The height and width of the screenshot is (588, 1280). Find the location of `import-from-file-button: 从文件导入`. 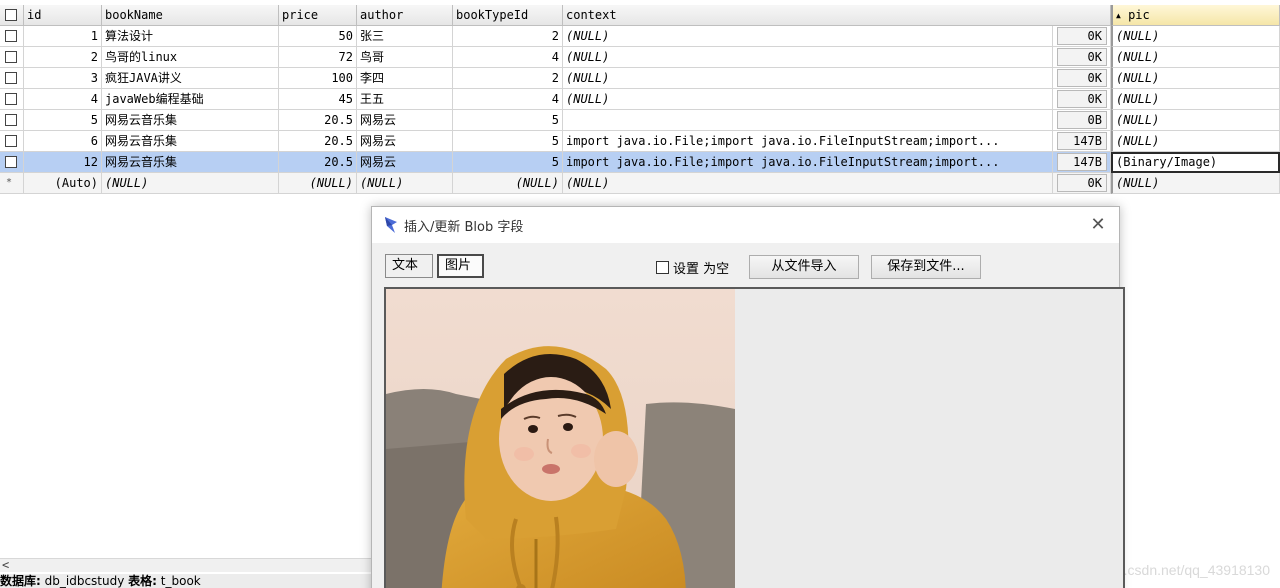

import-from-file-button: 从文件导入 is located at coordinates (804, 267).